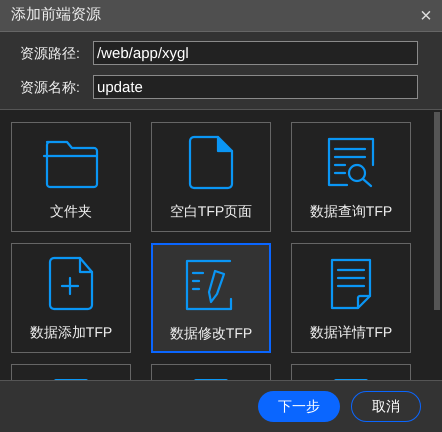  Describe the element at coordinates (71, 177) in the screenshot. I see `template-tile: 文件夹` at that location.